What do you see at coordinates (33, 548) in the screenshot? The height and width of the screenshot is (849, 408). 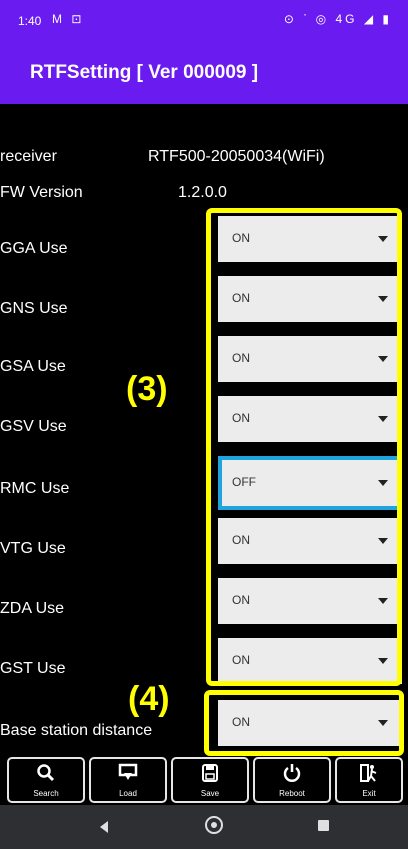 I see `vtg-use-label: VTG Use` at bounding box center [33, 548].